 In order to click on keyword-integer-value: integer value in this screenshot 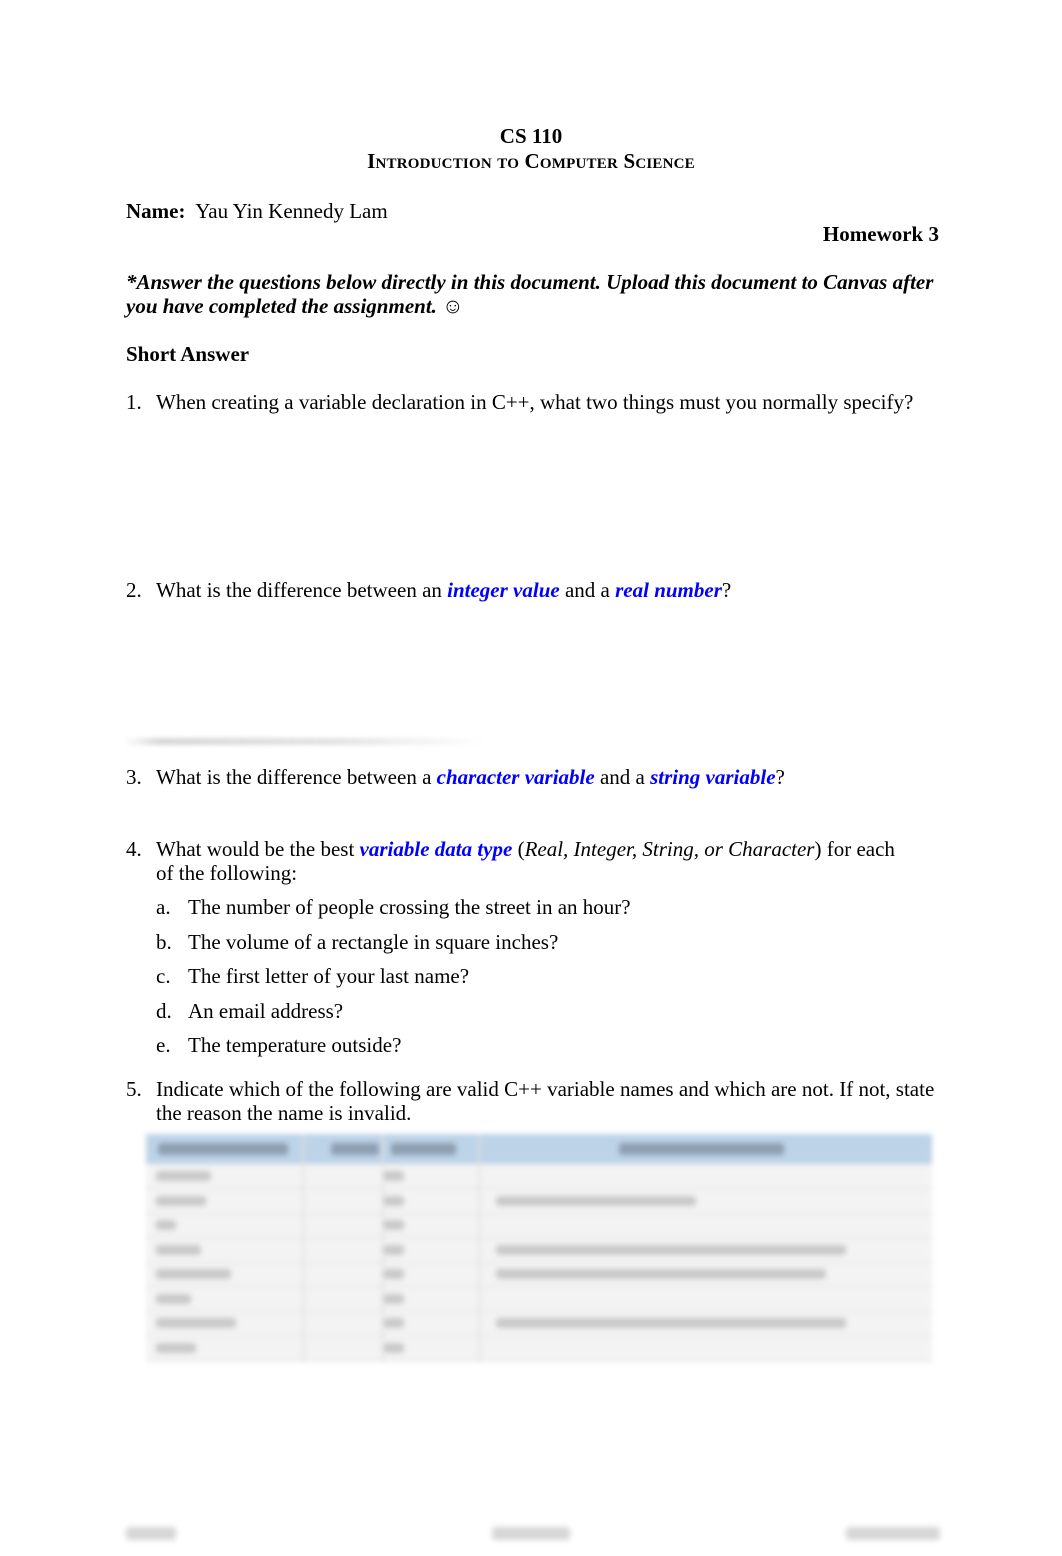, I will do `click(503, 590)`.